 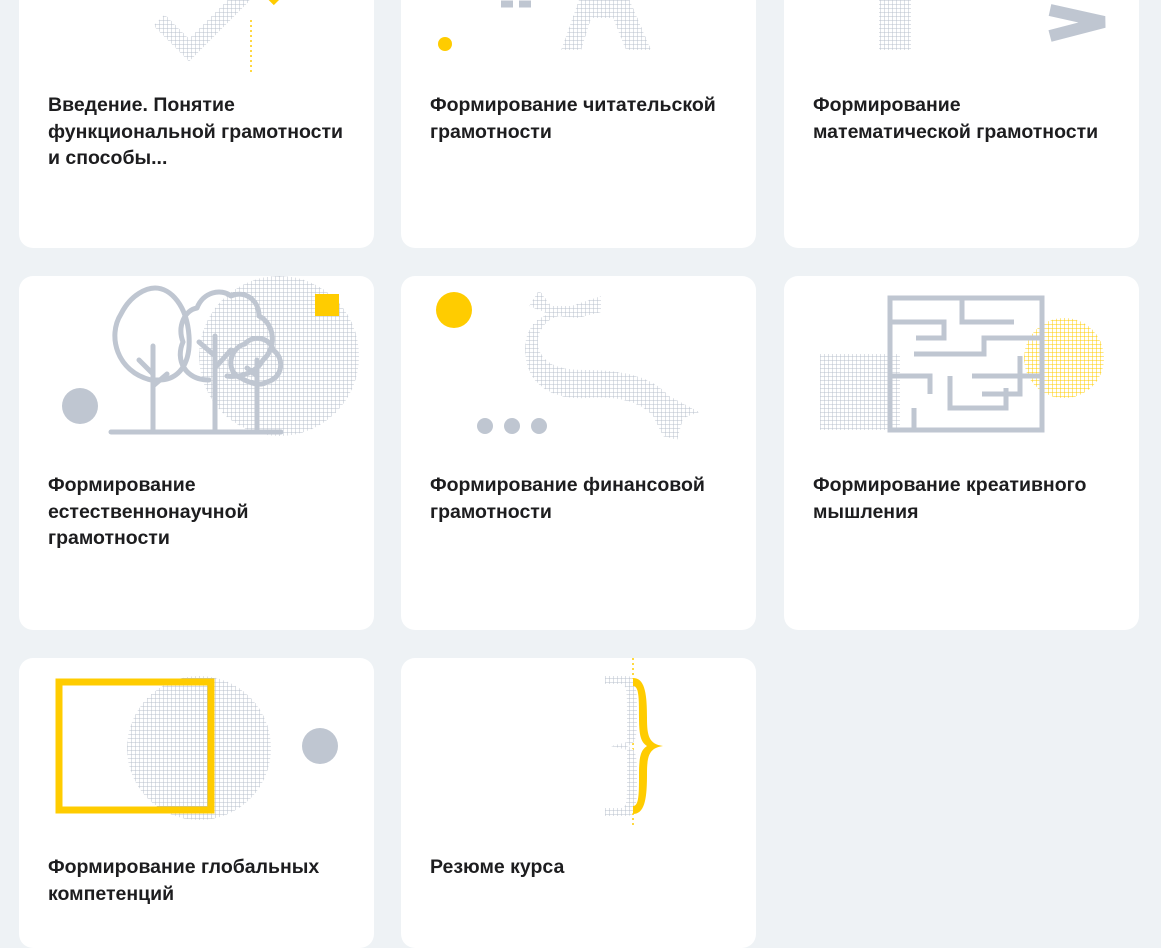 What do you see at coordinates (497, 867) in the screenshot?
I see `course-title: Резюме курса` at bounding box center [497, 867].